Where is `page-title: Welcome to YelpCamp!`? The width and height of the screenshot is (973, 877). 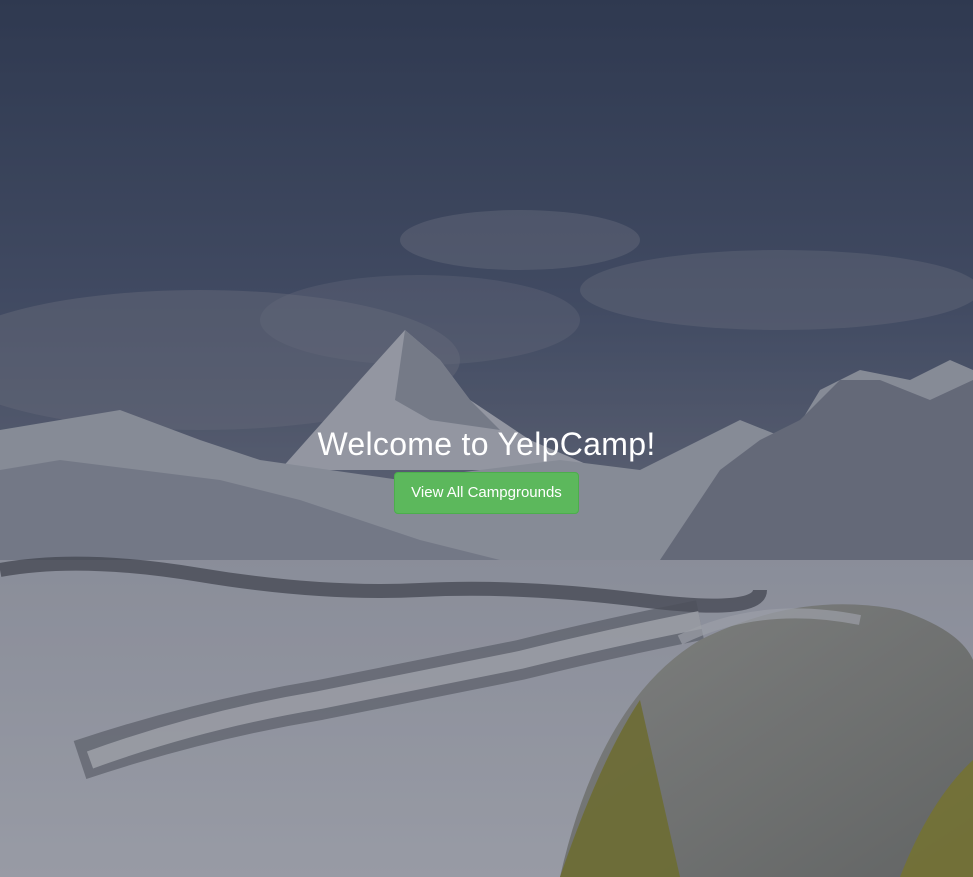 page-title: Welcome to YelpCamp! is located at coordinates (486, 444).